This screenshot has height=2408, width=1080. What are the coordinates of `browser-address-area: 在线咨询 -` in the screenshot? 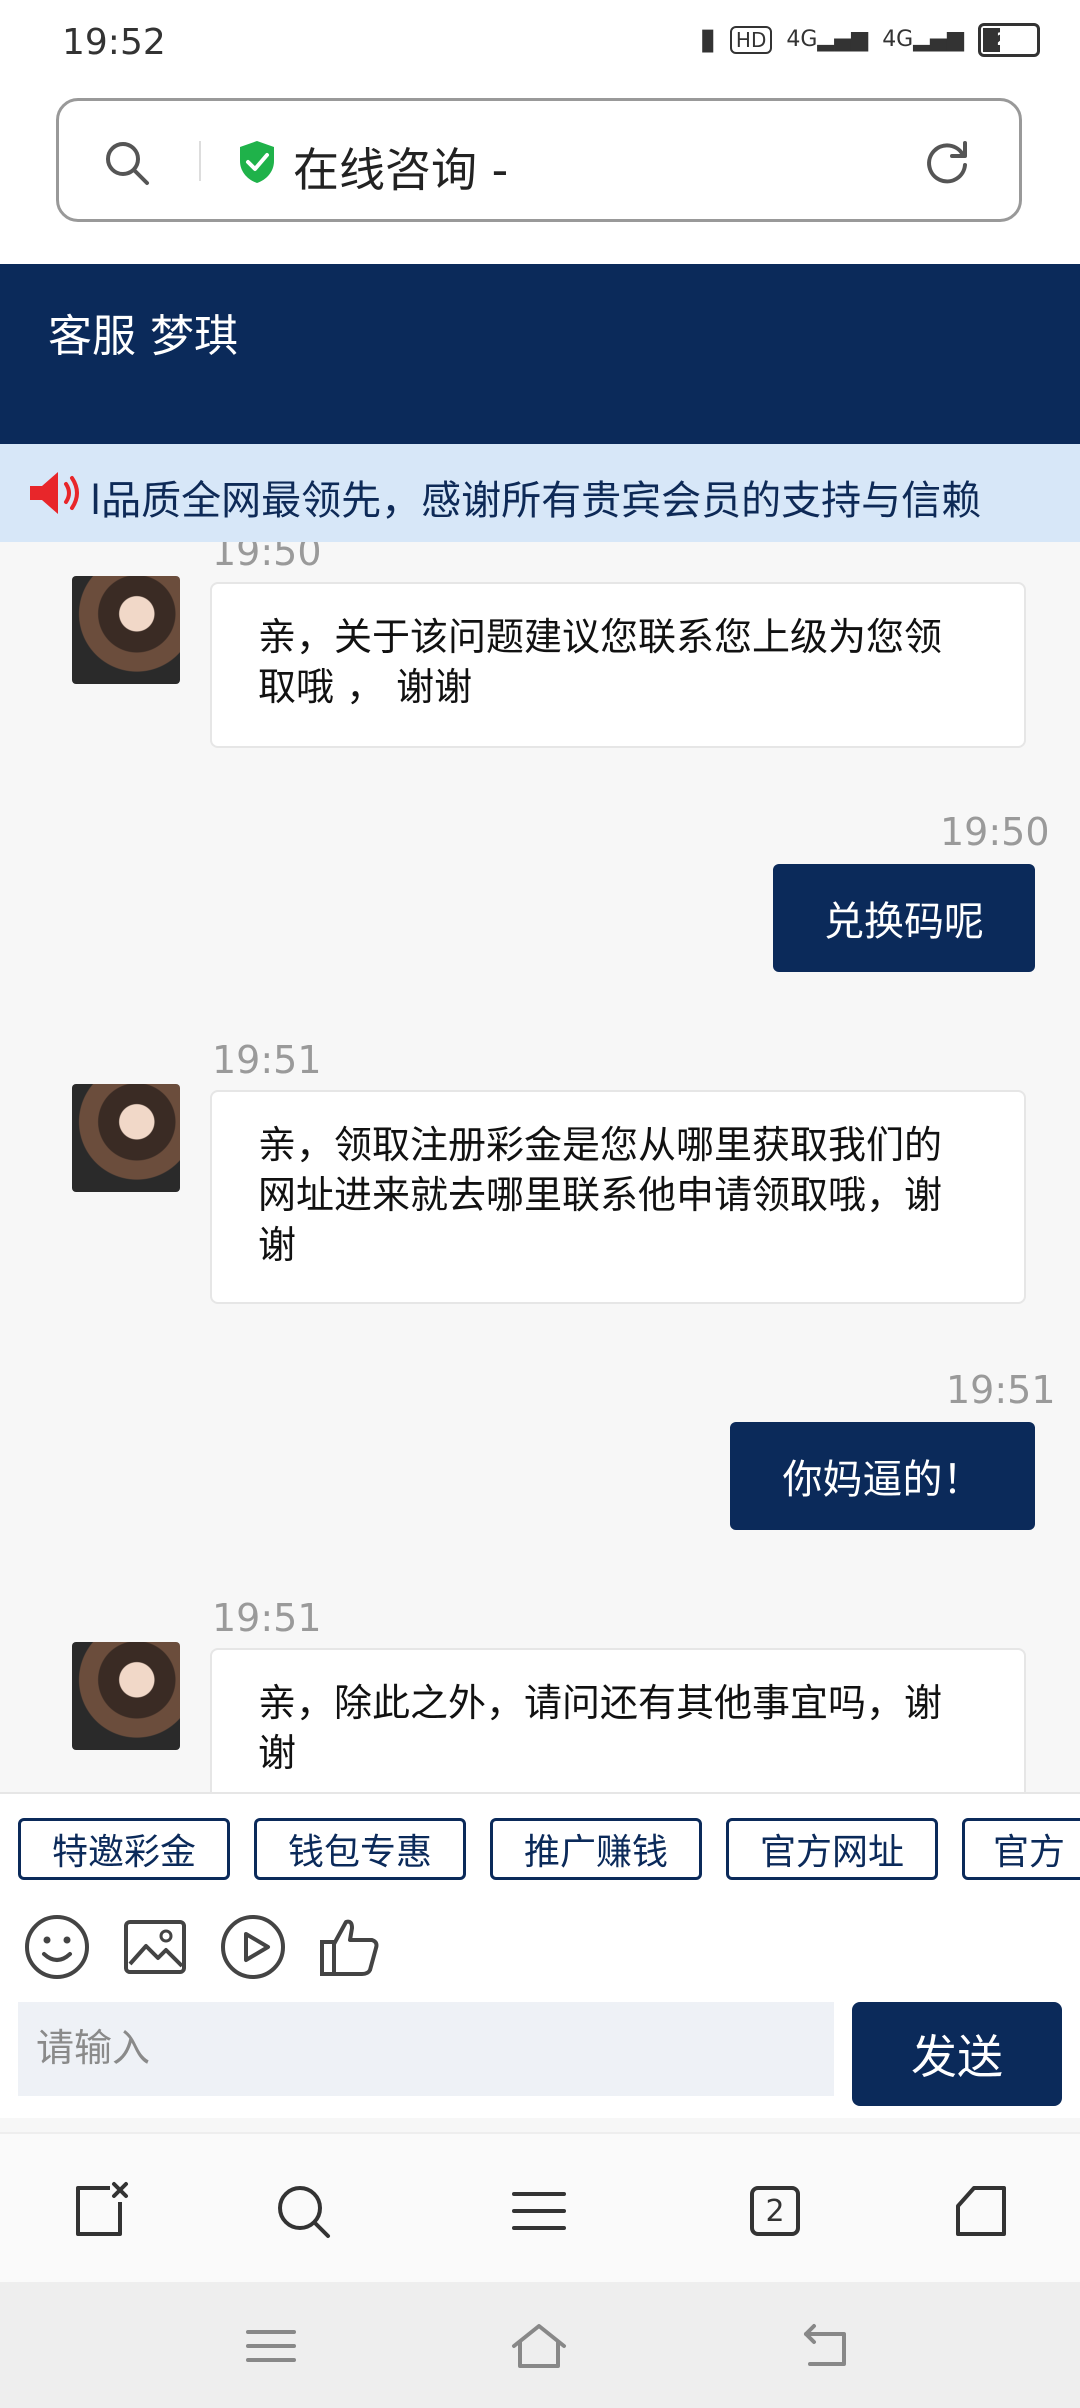 It's located at (540, 175).